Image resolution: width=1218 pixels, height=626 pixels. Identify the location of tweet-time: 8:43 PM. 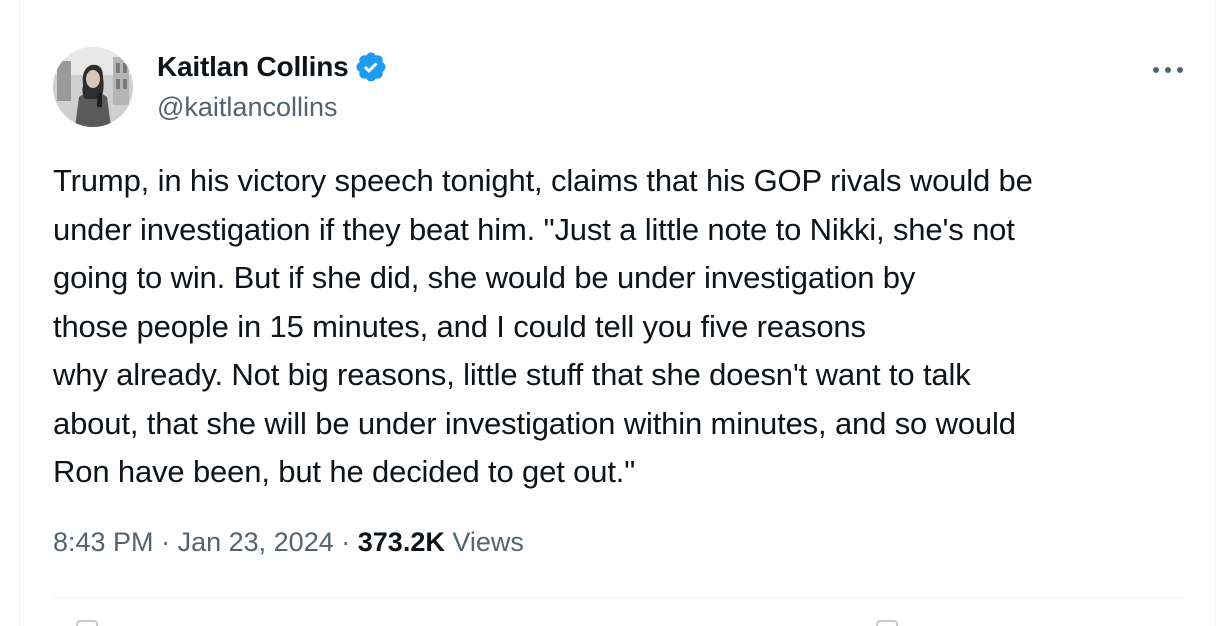
(103, 542).